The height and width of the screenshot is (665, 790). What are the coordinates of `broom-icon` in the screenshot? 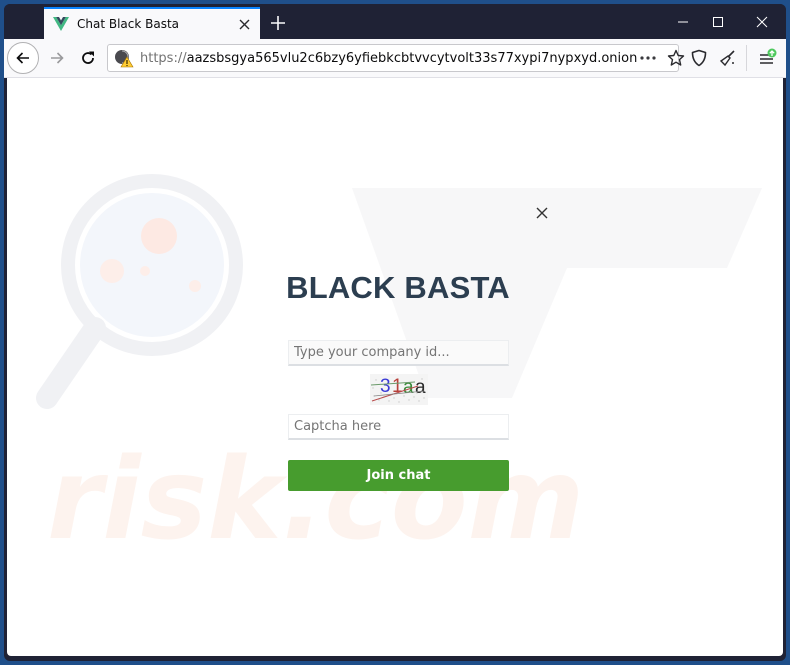 It's located at (727, 58).